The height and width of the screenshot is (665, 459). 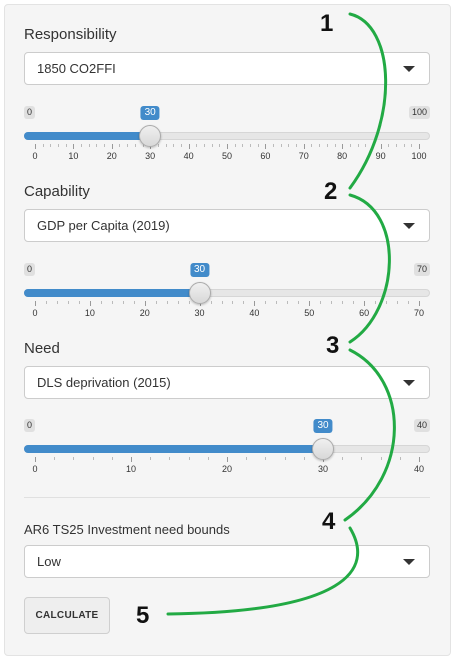 I want to click on chevron-down-icon, so click(x=409, y=226).